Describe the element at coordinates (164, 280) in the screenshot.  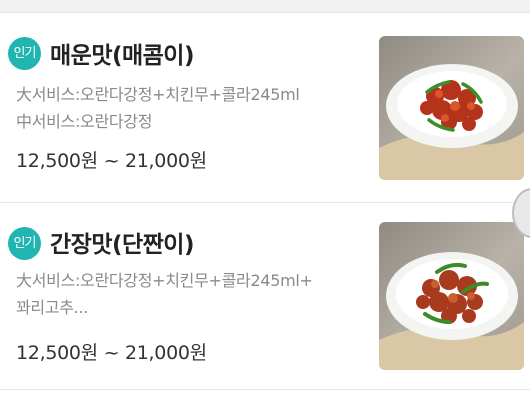
I see `description-line: 大서비스:오란다강정+치킨무+콜라245ml+` at that location.